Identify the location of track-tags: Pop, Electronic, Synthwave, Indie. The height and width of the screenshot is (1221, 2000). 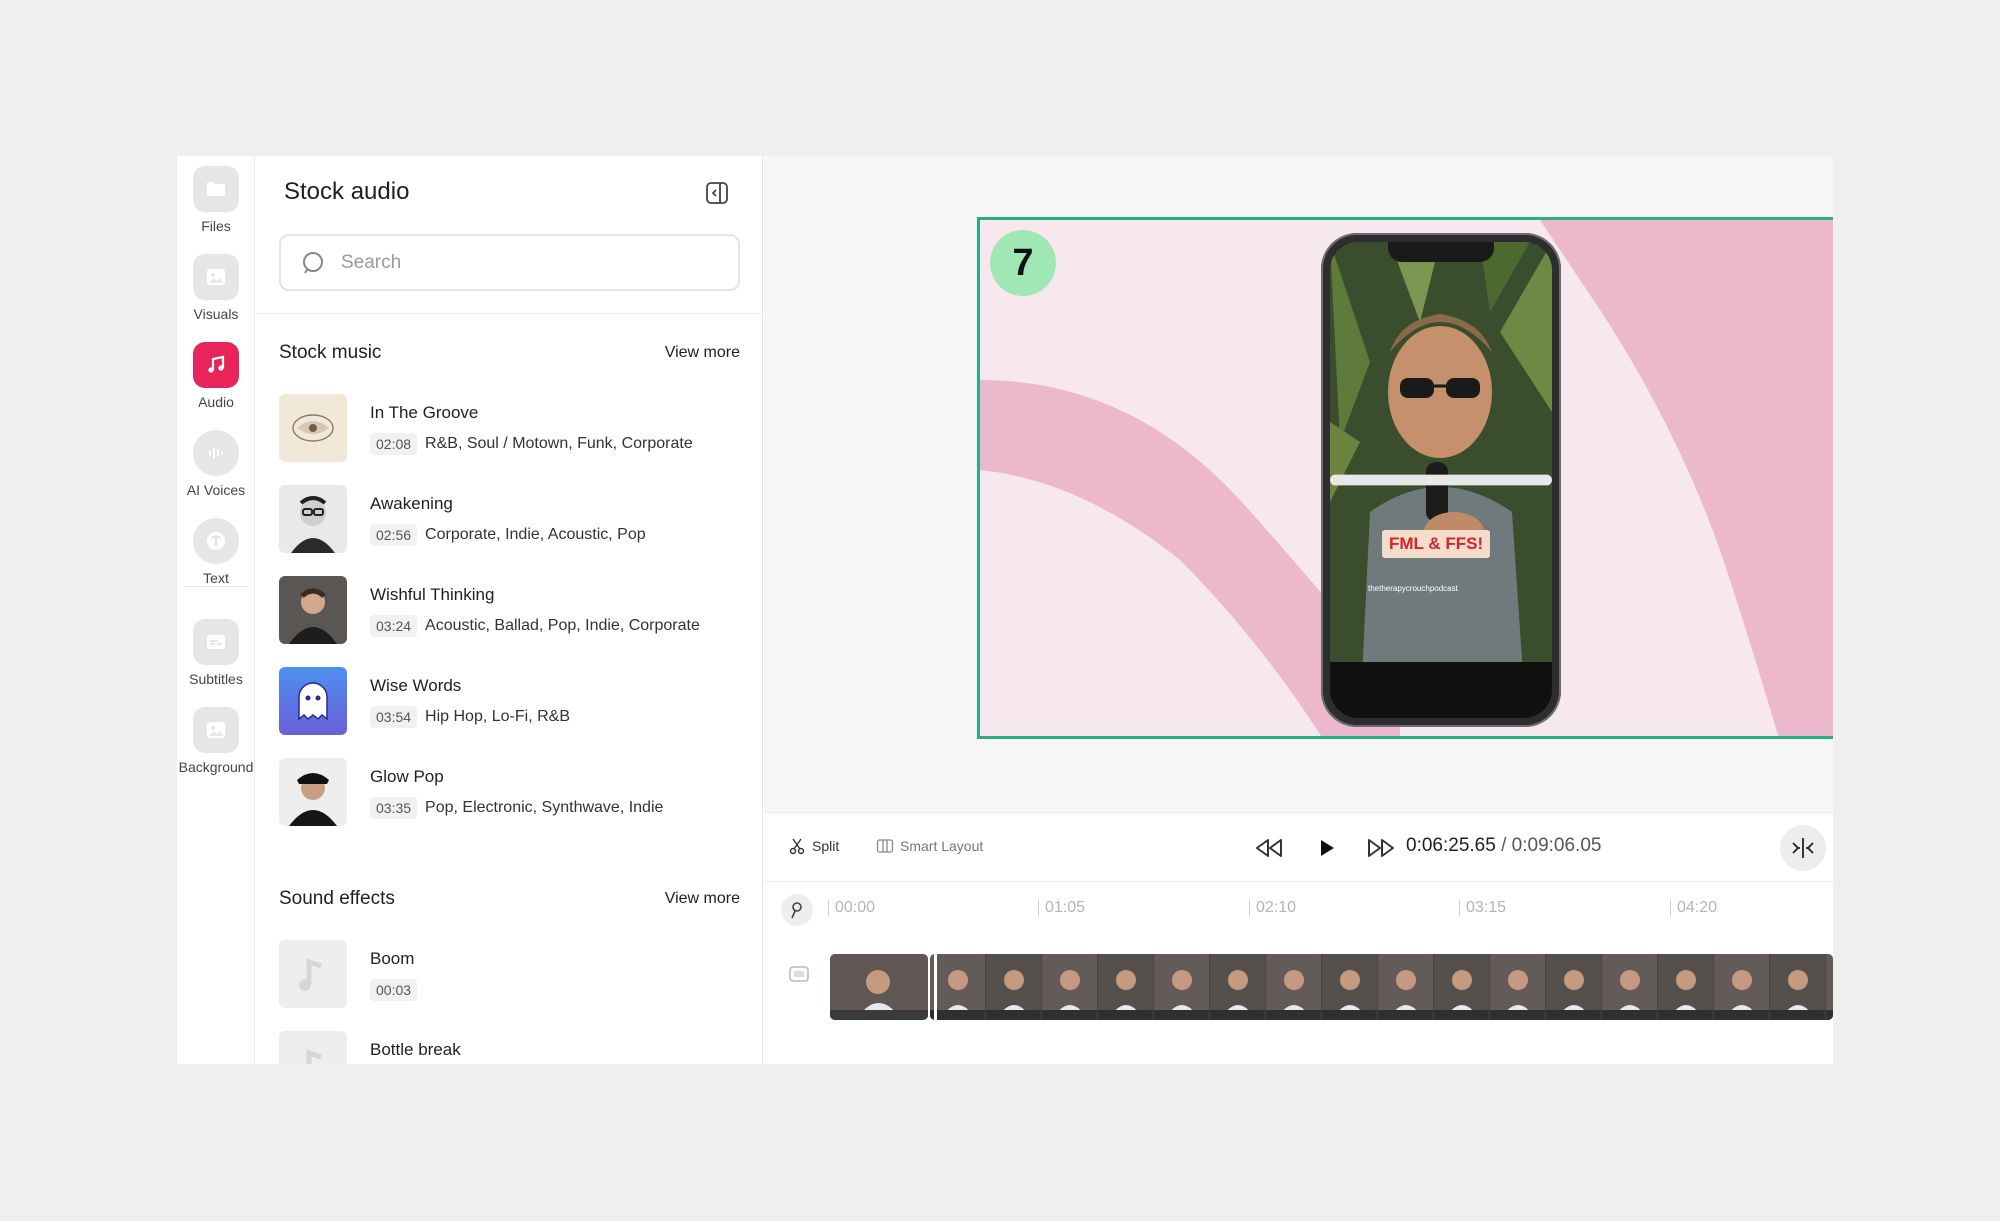
(544, 807).